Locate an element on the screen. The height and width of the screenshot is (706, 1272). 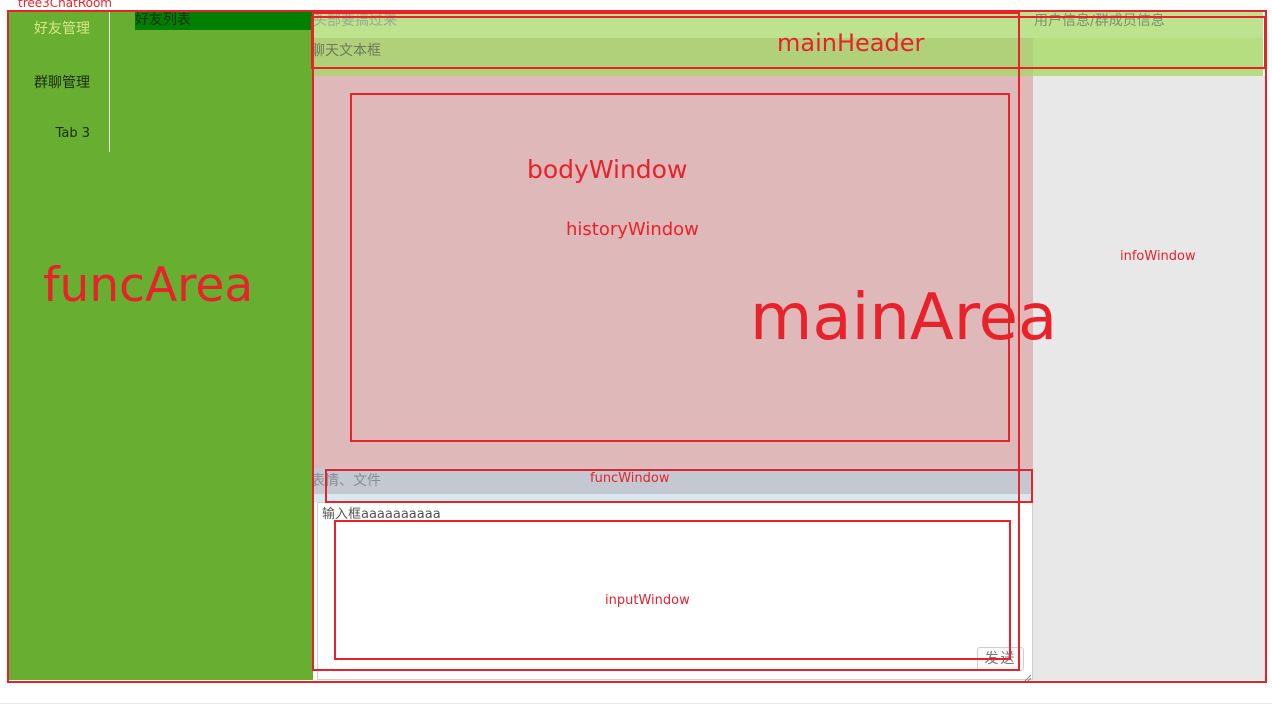
message-input-text: 输入框aaaaaaaaaa is located at coordinates (381, 514).